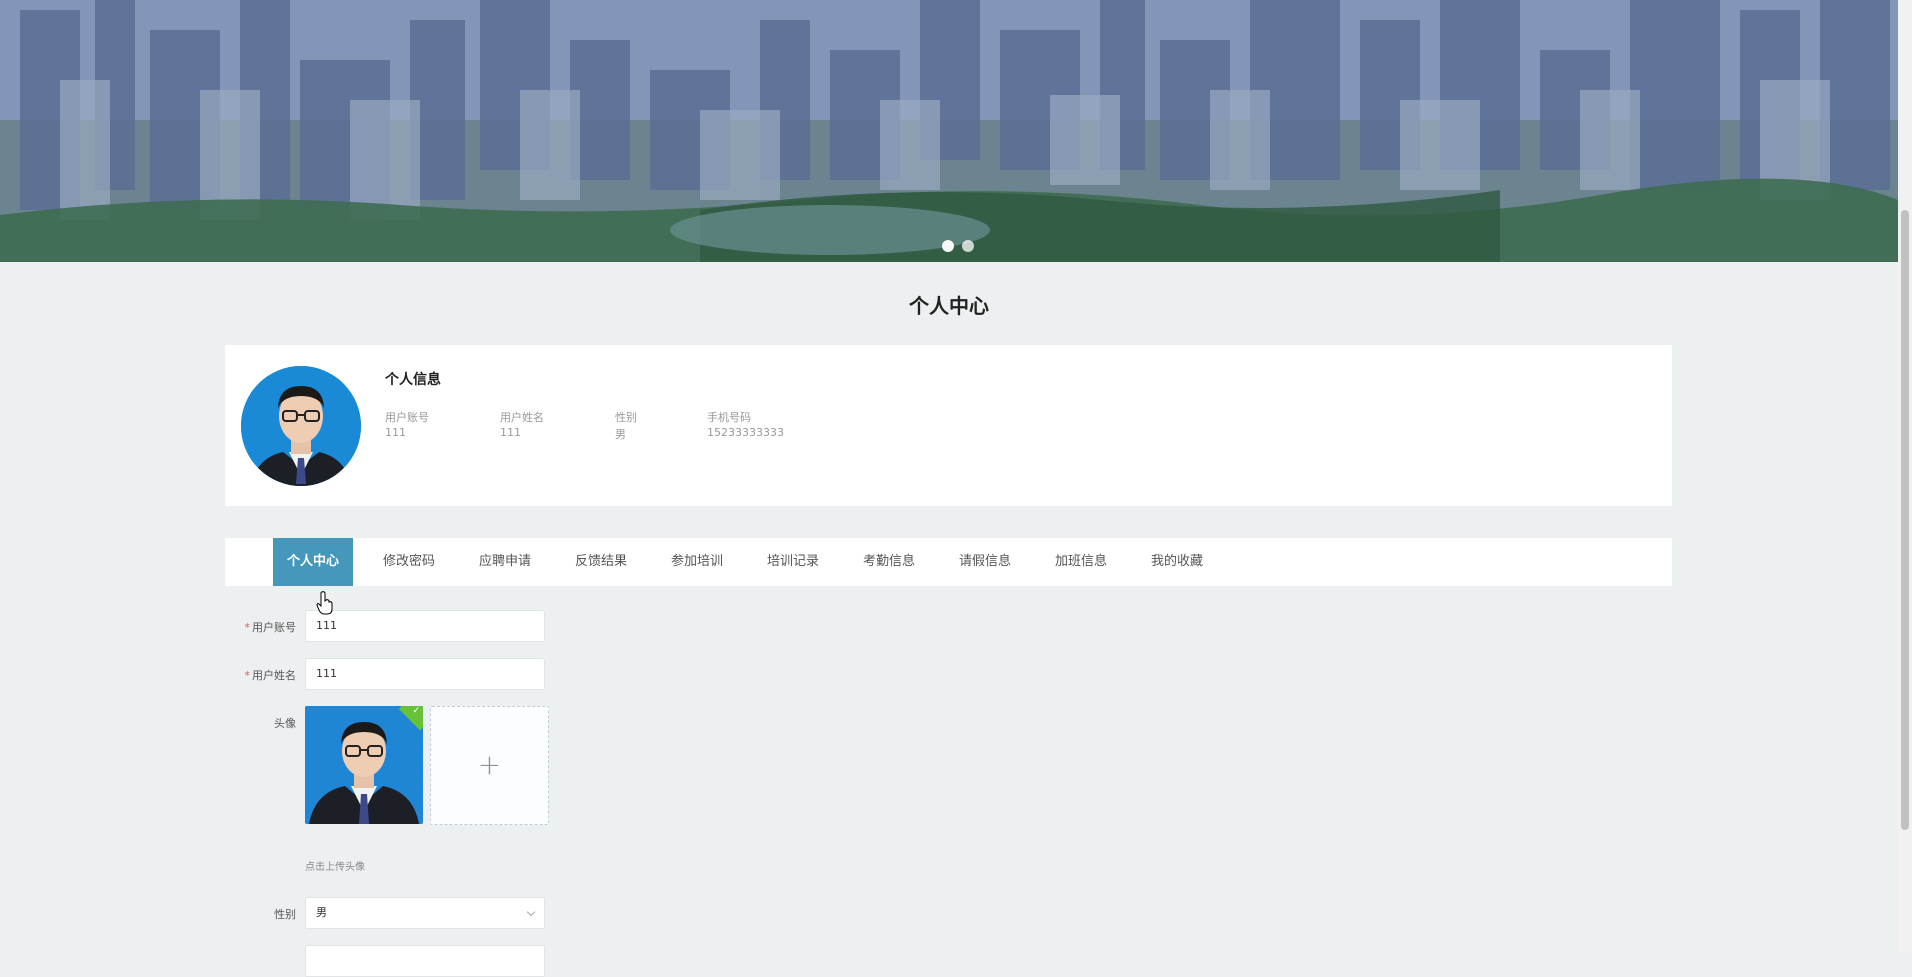 This screenshot has height=977, width=1912. Describe the element at coordinates (416, 711) in the screenshot. I see `check-icon: ✓` at that location.